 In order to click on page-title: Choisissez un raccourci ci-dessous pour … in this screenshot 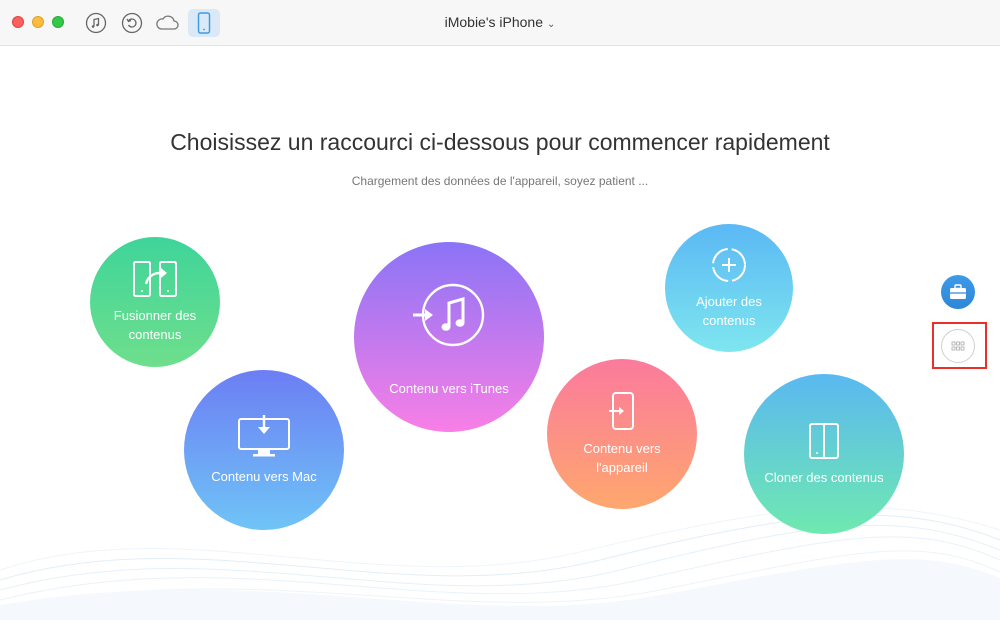, I will do `click(500, 142)`.